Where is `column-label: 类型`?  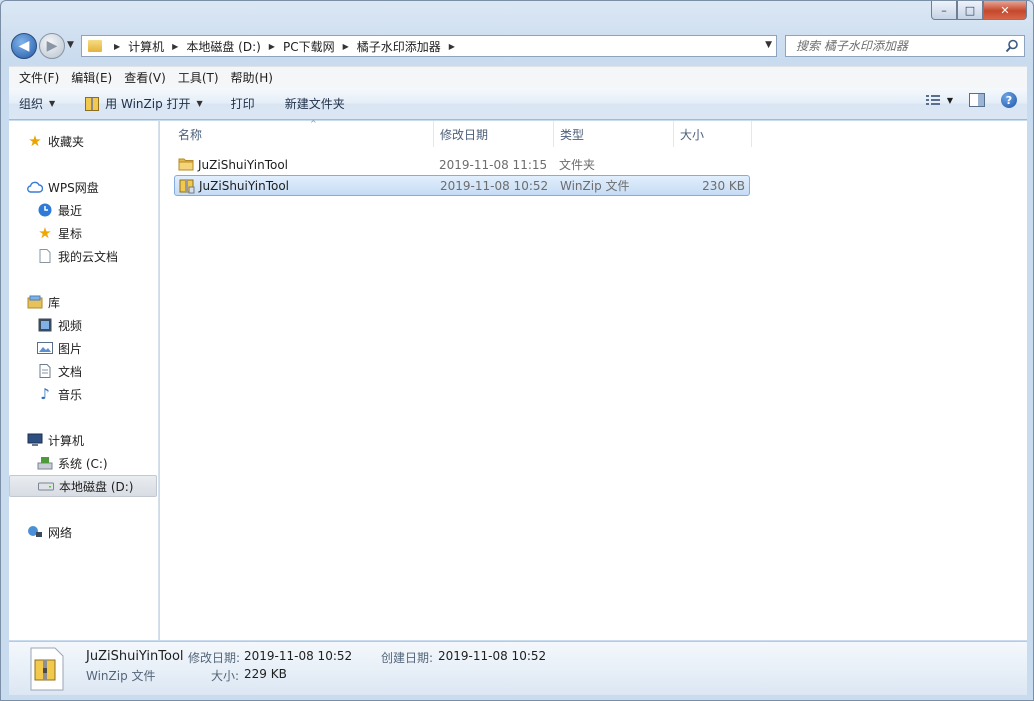 column-label: 类型 is located at coordinates (572, 134).